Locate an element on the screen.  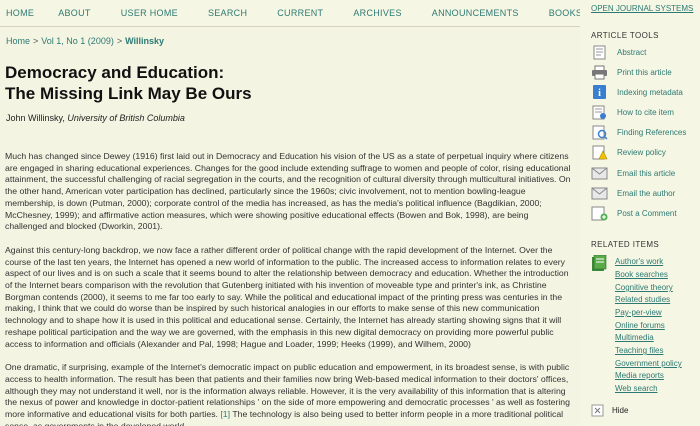
tool-find-references: Finding References is located at coordinates (638, 132).